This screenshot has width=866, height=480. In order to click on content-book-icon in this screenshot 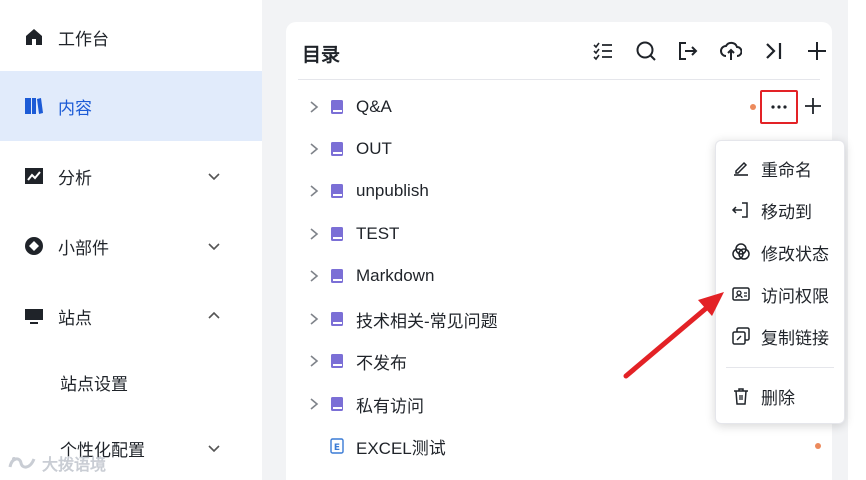, I will do `click(34, 106)`.